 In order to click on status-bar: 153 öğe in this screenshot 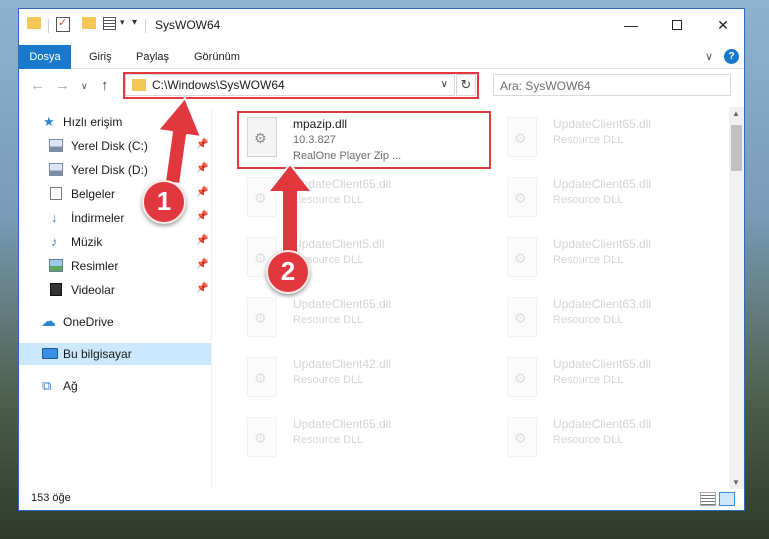, I will do `click(381, 499)`.